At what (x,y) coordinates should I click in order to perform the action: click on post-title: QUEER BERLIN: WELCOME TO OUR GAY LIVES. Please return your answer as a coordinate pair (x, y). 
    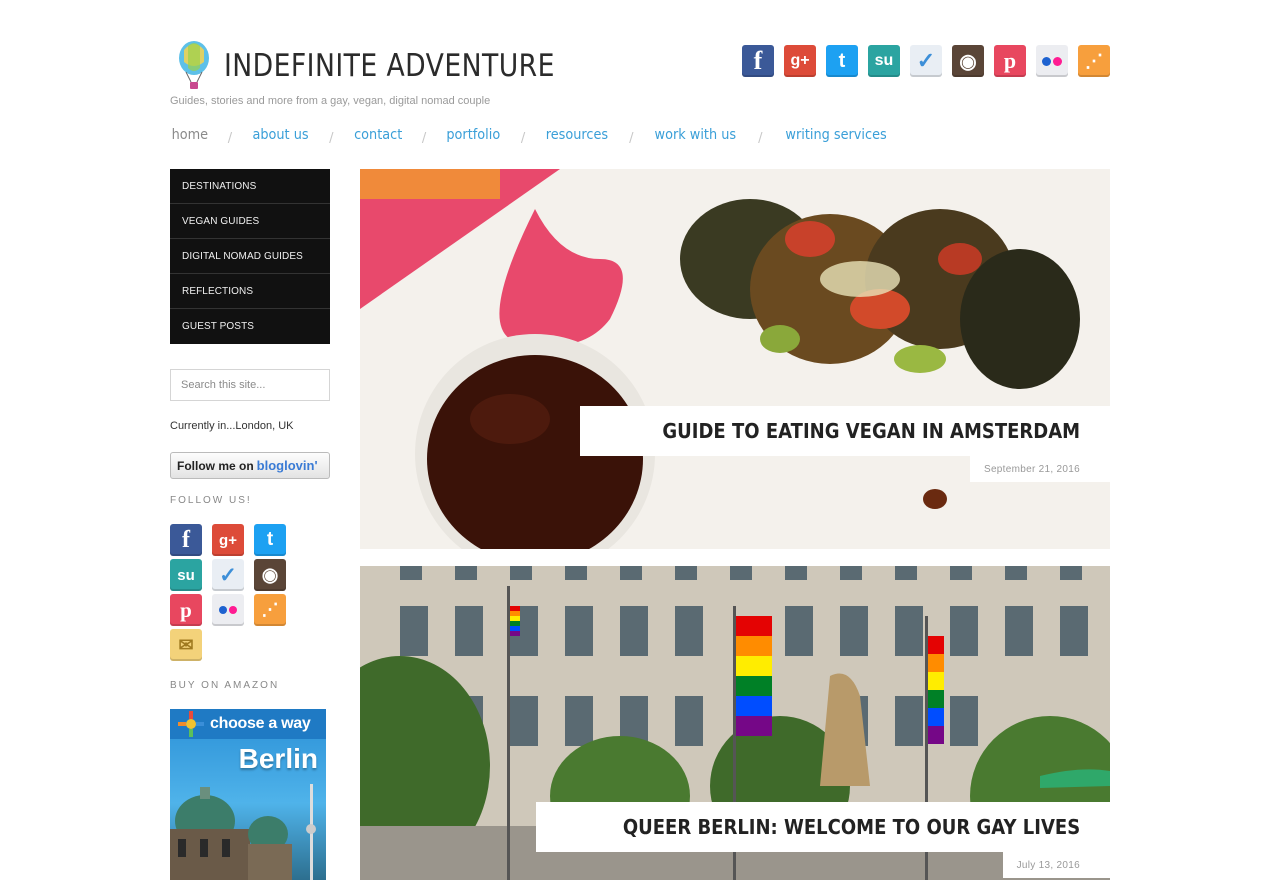
    Looking at the image, I should click on (851, 827).